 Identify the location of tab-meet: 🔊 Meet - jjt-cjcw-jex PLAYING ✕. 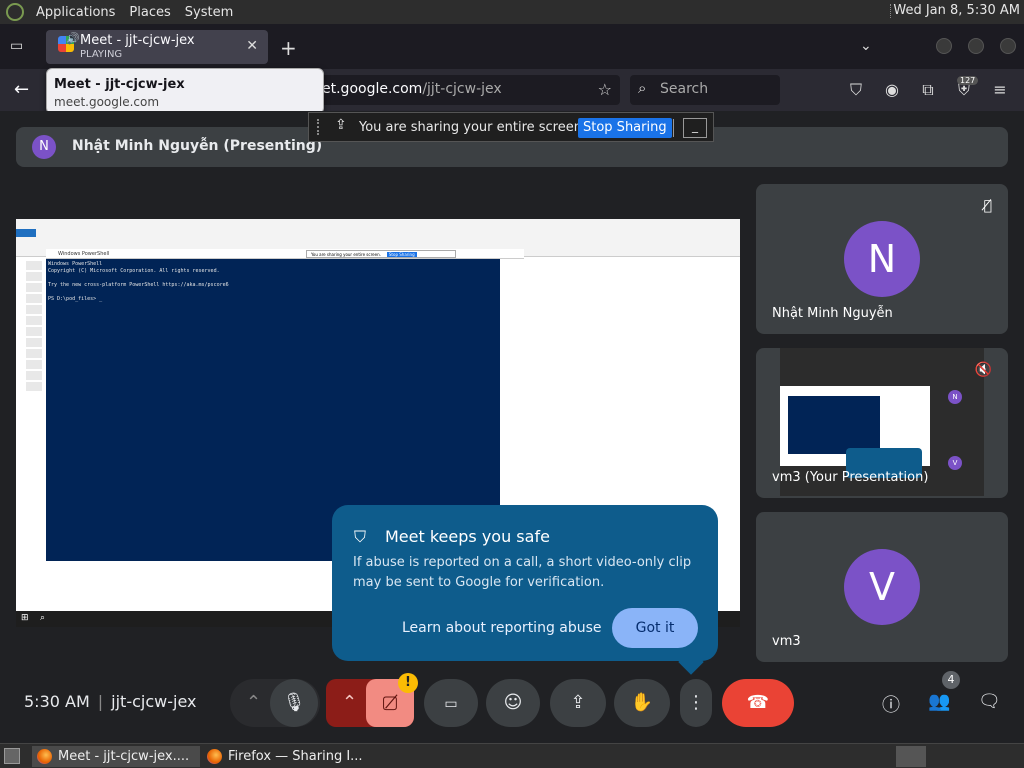
(157, 47).